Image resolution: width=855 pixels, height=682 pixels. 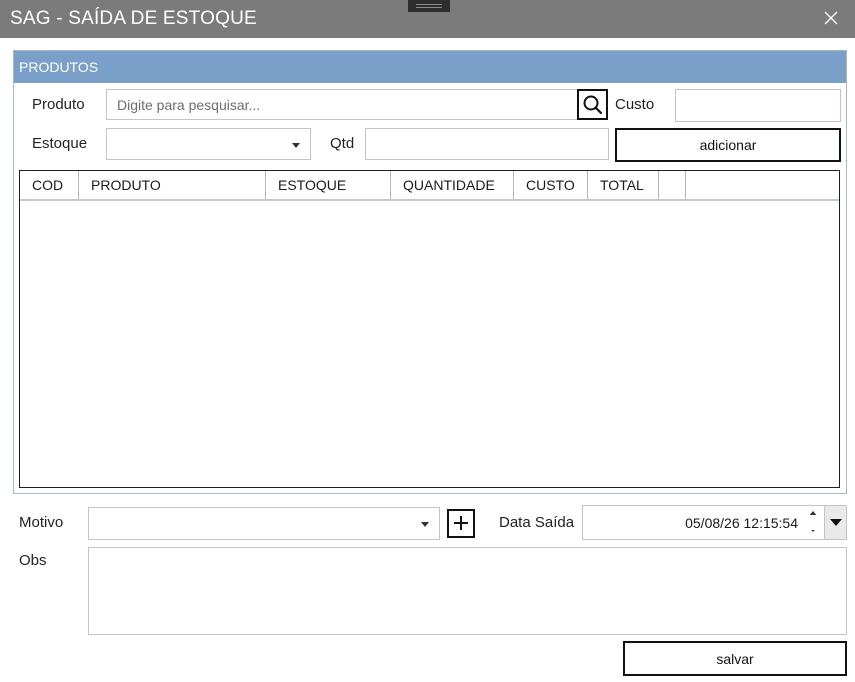 What do you see at coordinates (551, 185) in the screenshot?
I see `column-header-custo: CUSTO` at bounding box center [551, 185].